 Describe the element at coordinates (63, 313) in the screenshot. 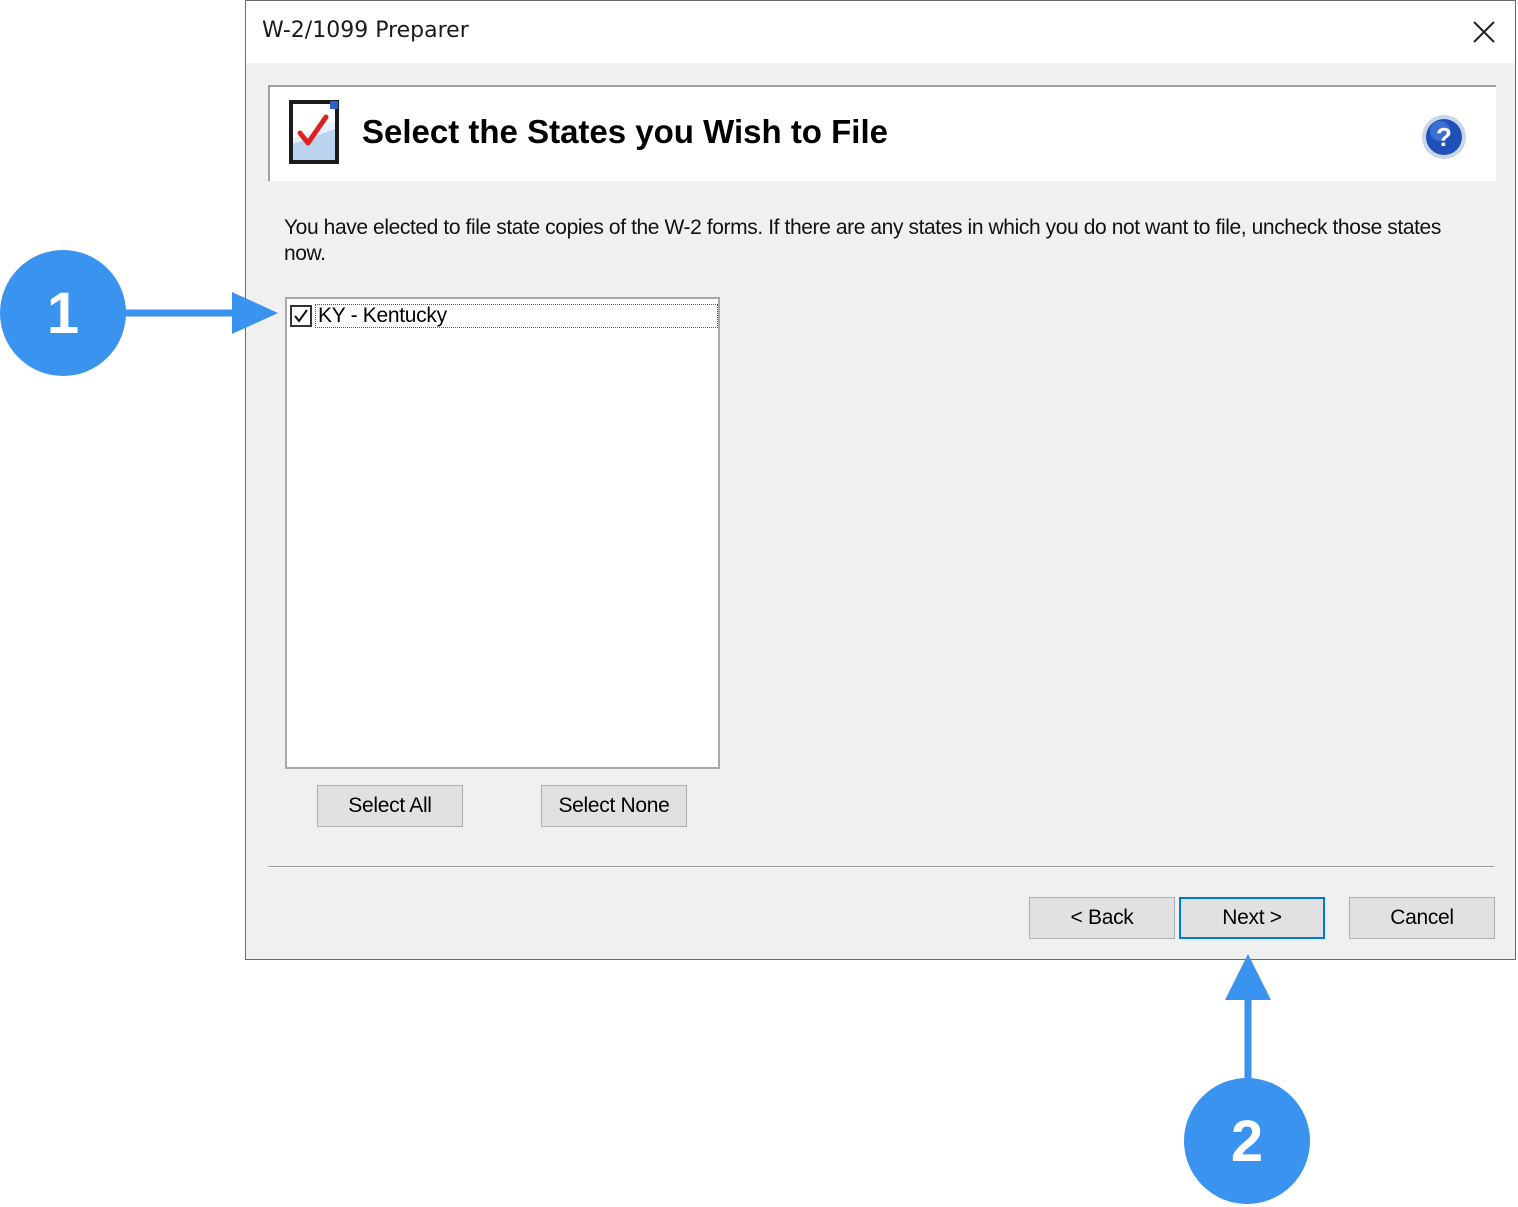

I see `callout-marker-1: 1` at that location.